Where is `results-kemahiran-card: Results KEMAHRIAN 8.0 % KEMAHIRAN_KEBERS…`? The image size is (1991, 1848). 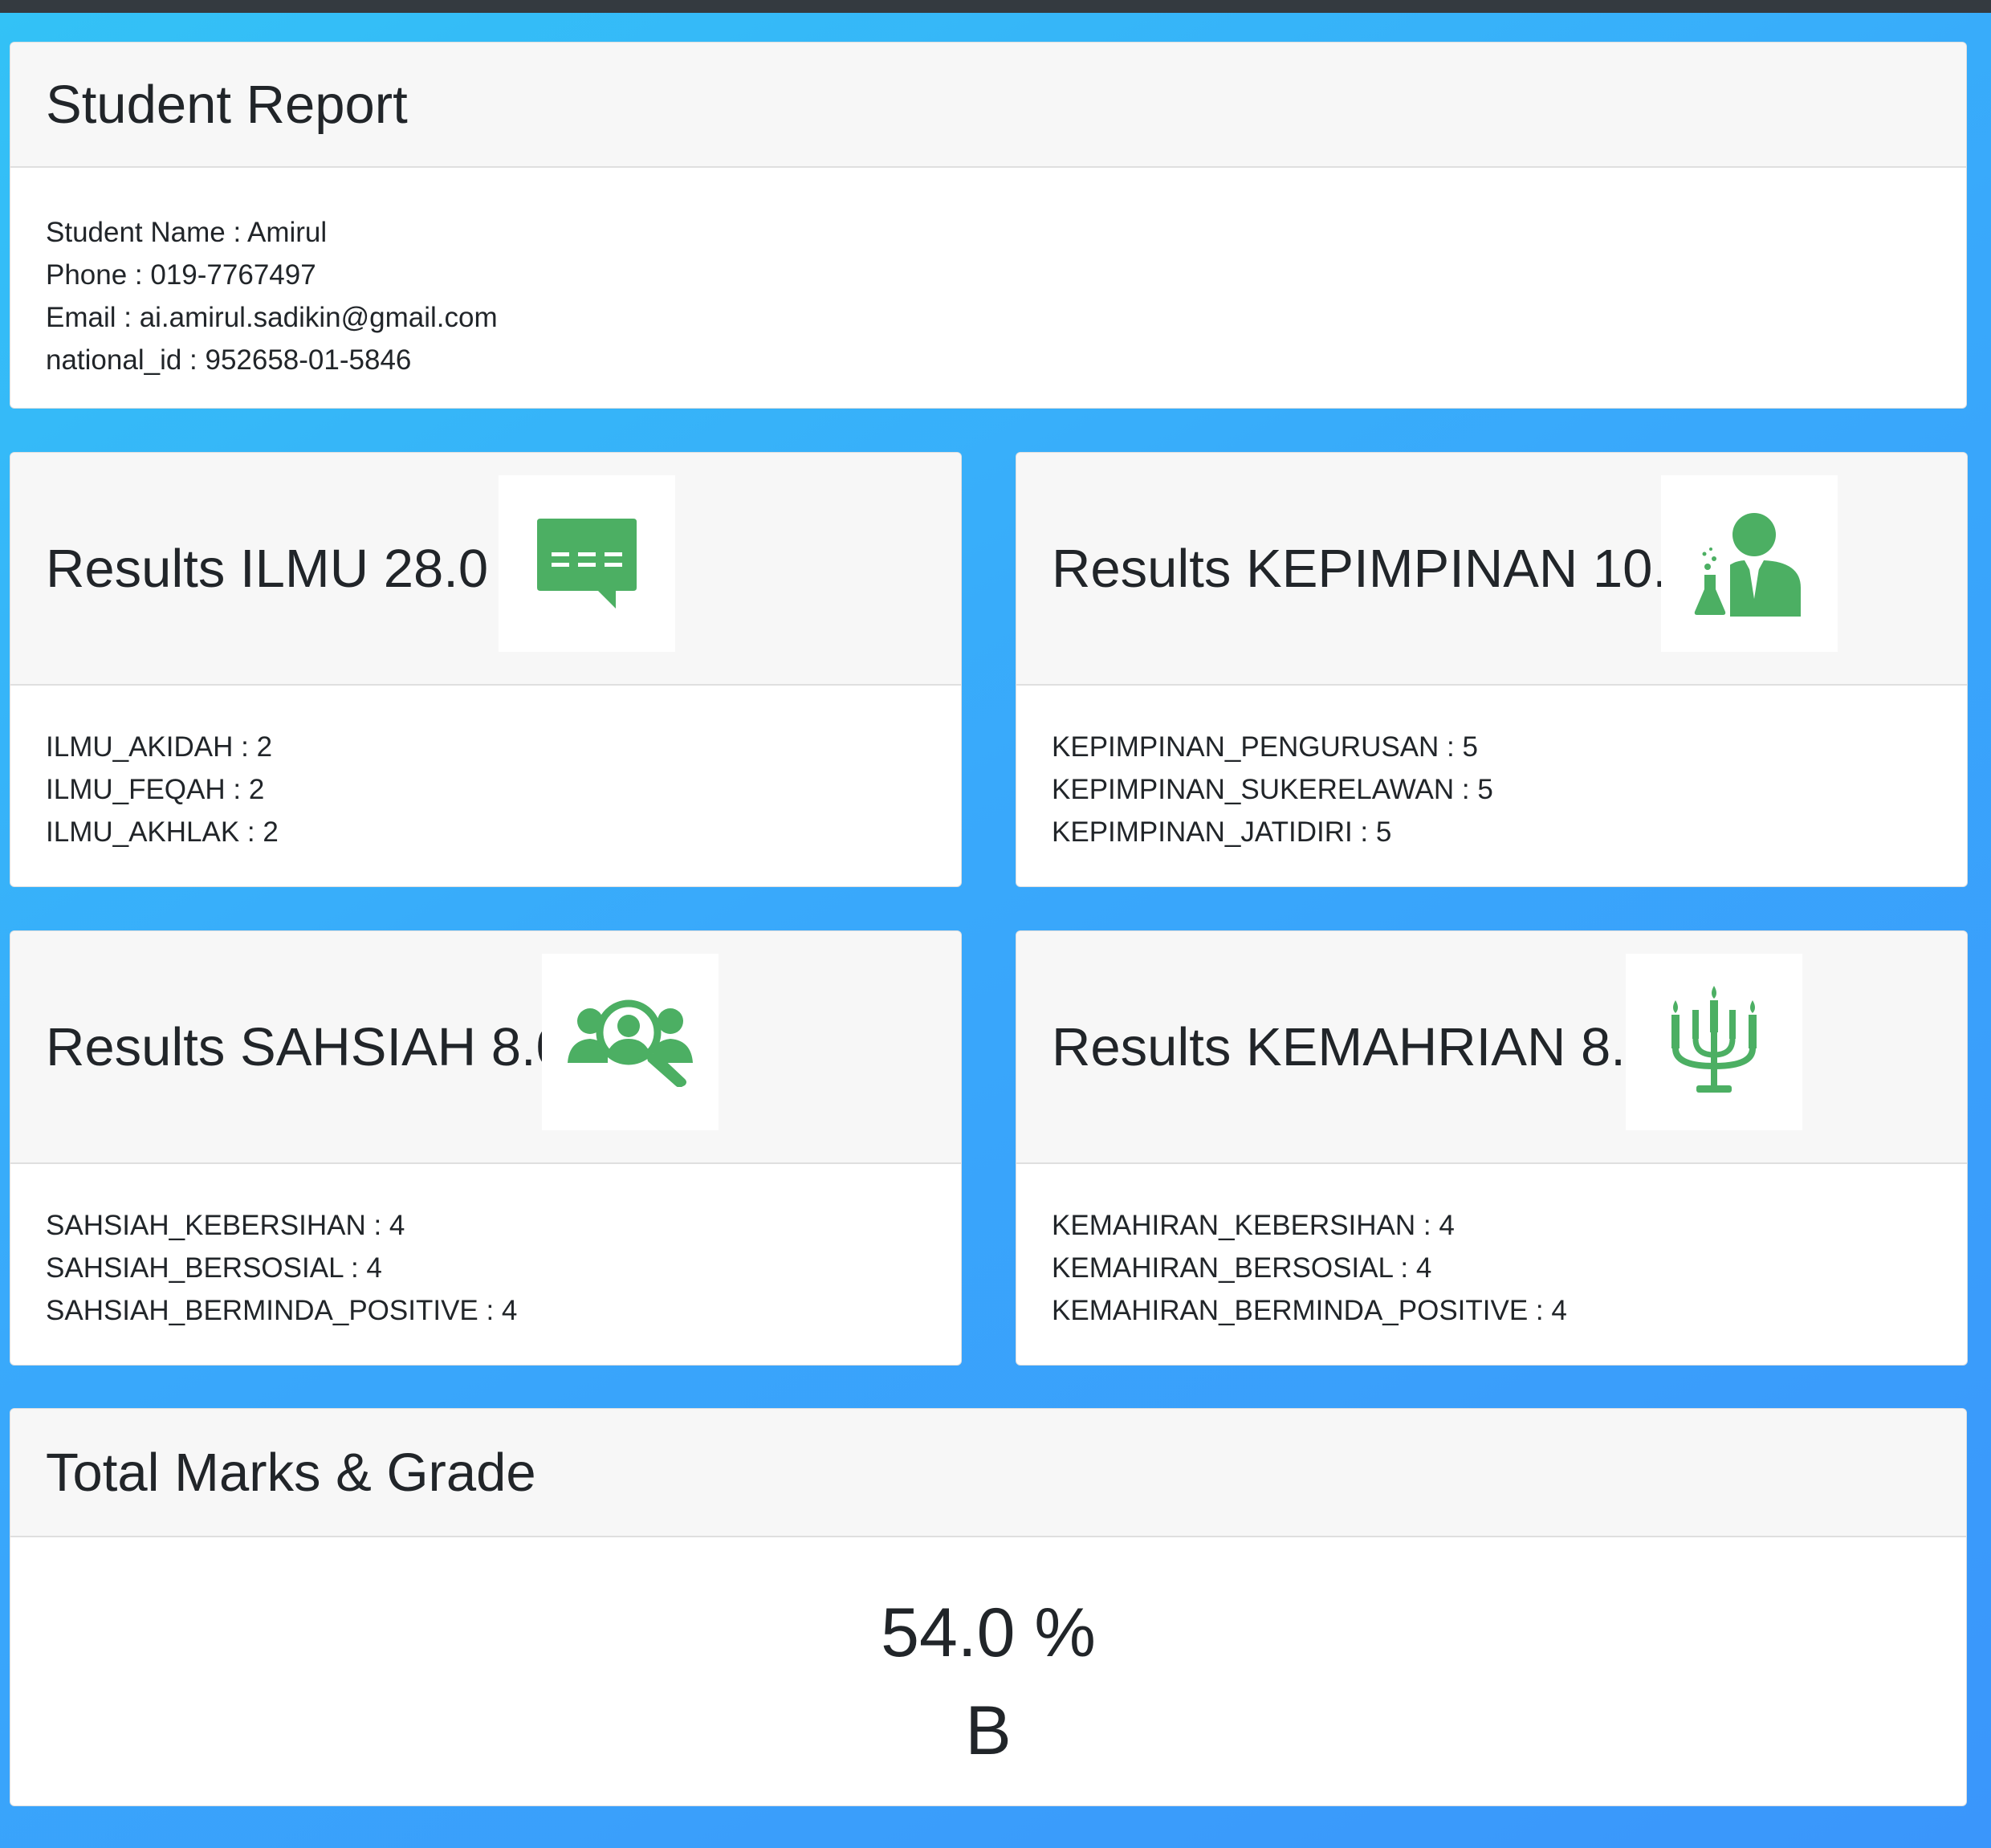 results-kemahiran-card: Results KEMAHRIAN 8.0 % KEMAHIRAN_KEBERS… is located at coordinates (1492, 1148).